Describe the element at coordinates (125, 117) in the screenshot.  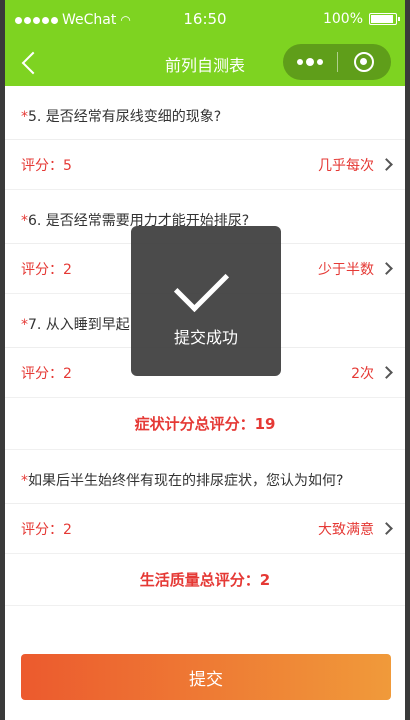
I see `question-text: 5. 是否经常有尿线变细的现象?` at that location.